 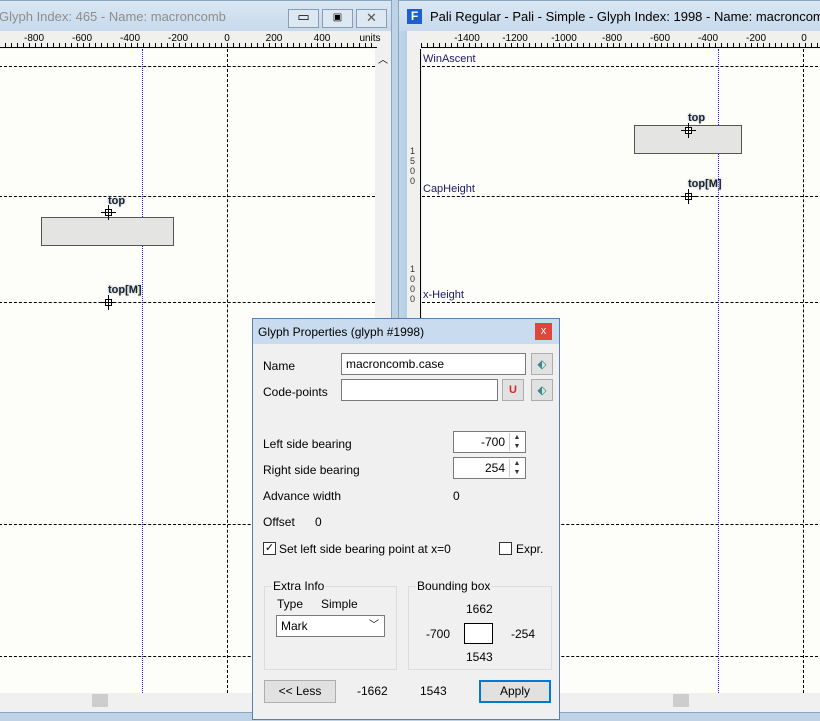 I want to click on lsb-spinner: -700 ▲ ▼, so click(x=489, y=442).